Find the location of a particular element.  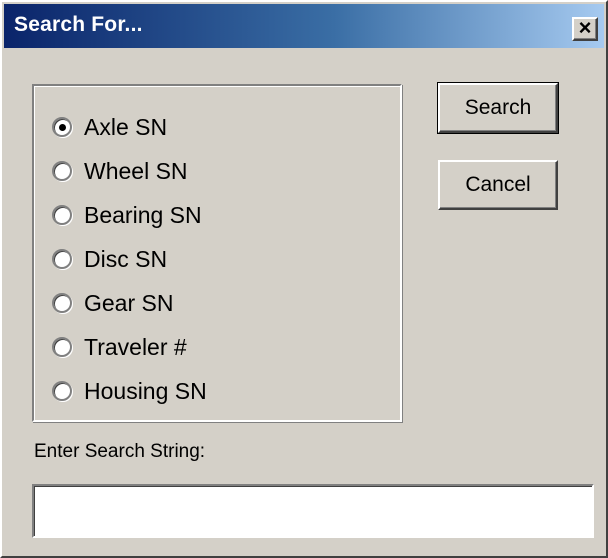

close-button: × is located at coordinates (585, 29).